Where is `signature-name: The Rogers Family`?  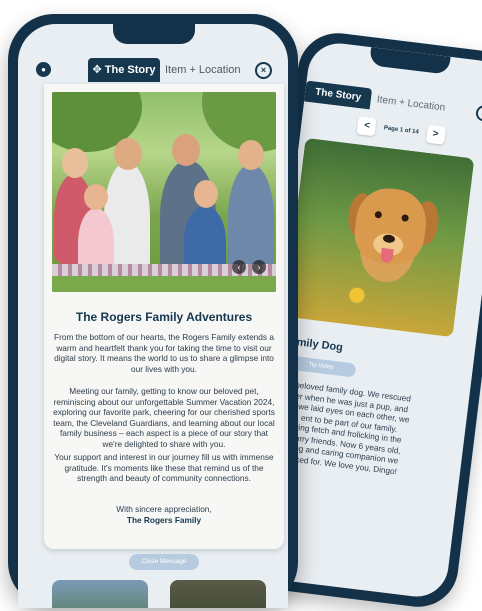
signature-name: The Rogers Family is located at coordinates (164, 519).